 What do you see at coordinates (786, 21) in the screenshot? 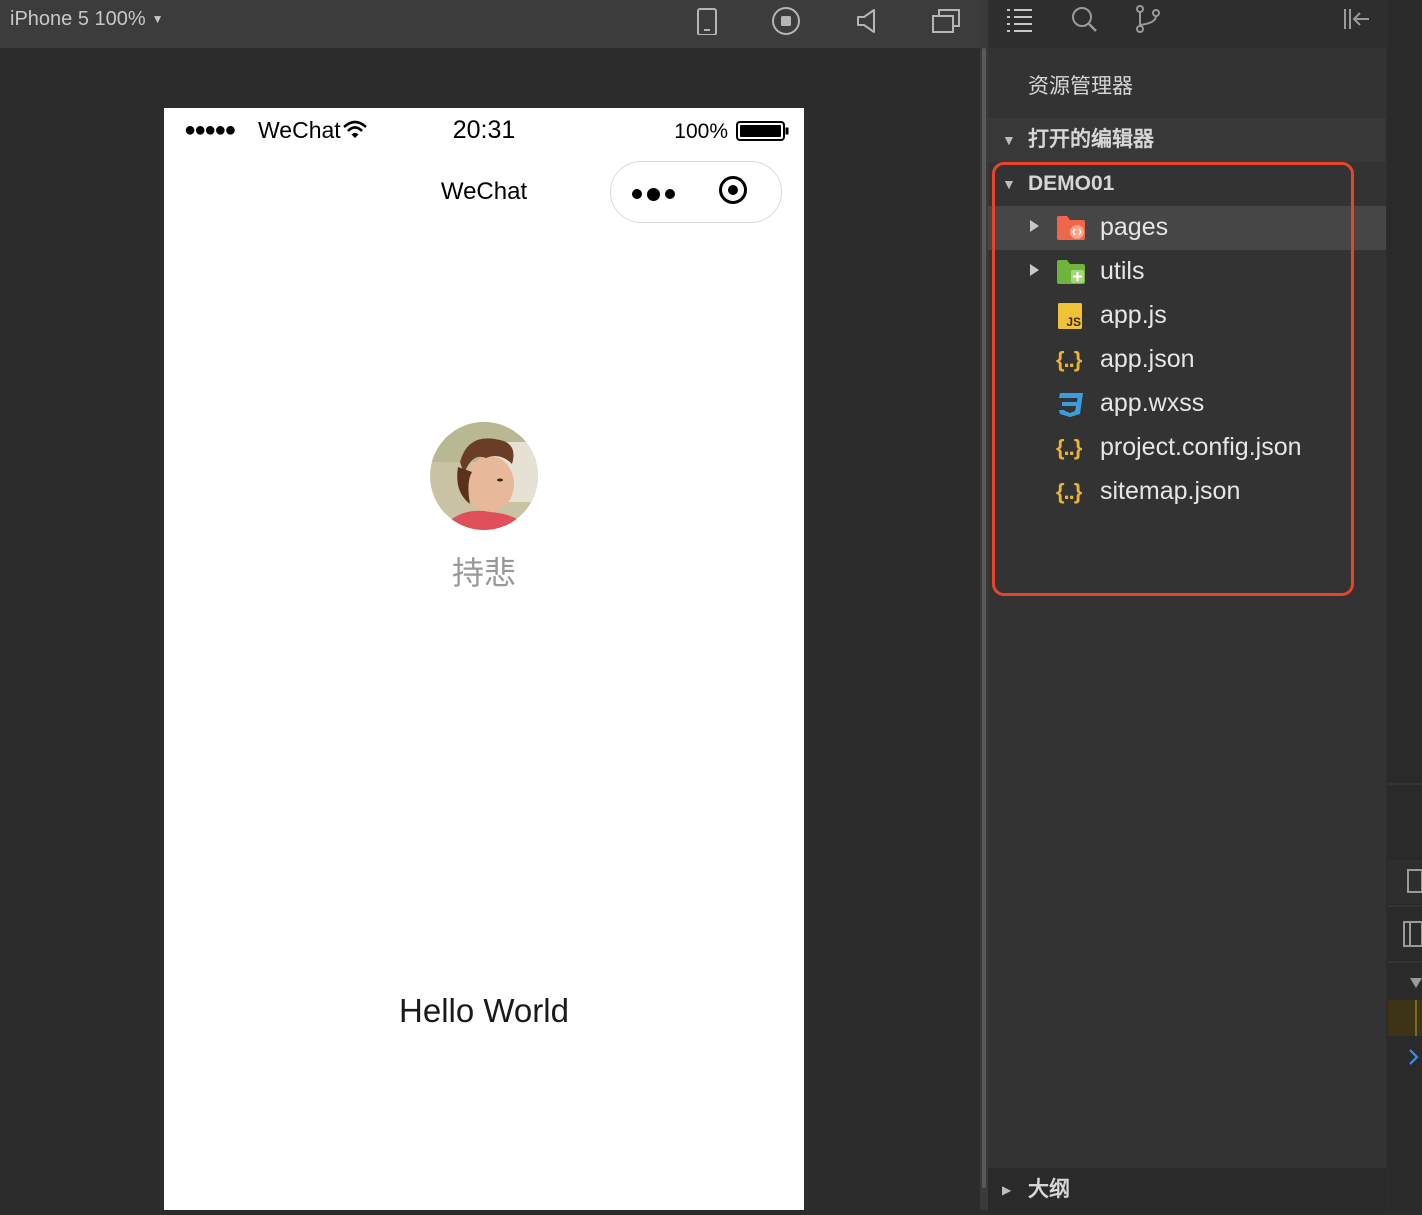
I see `stop-icon` at bounding box center [786, 21].